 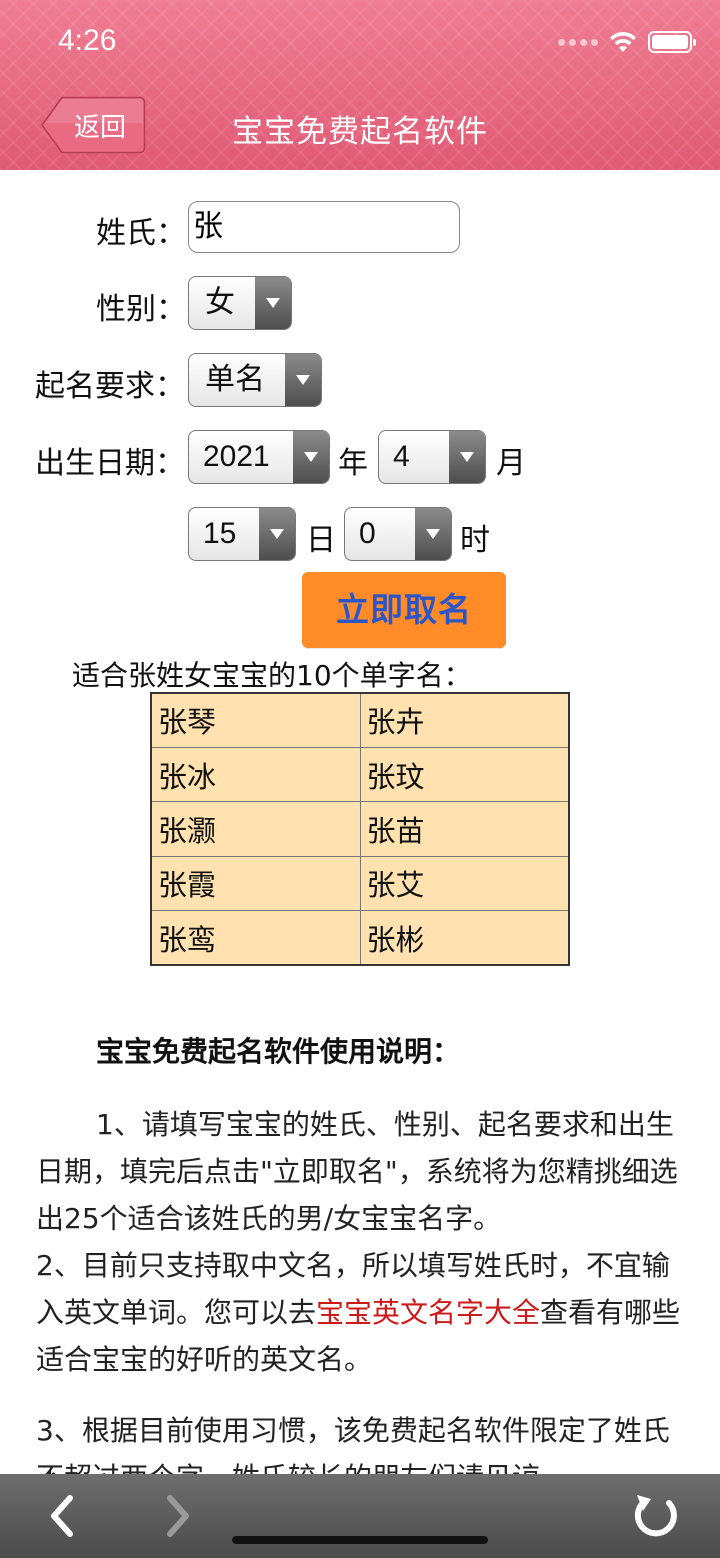 I want to click on gender-label: 性别：, so click(x=141, y=309).